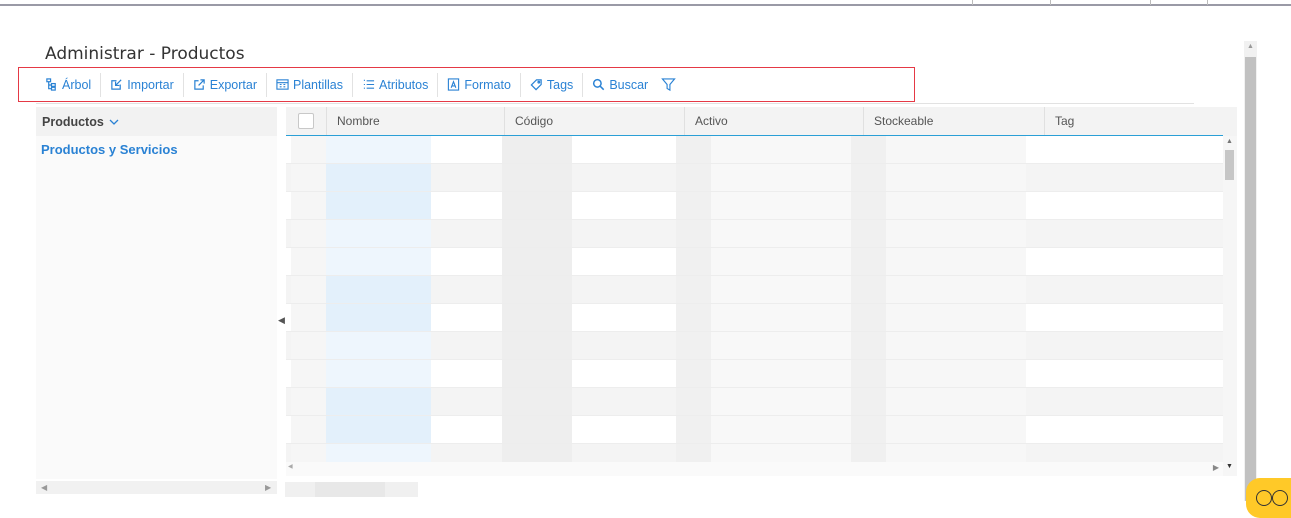 The image size is (1291, 518). I want to click on chat-help-button, so click(1268, 498).